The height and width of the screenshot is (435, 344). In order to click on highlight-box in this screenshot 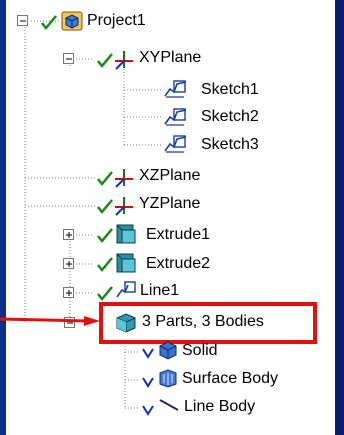, I will do `click(208, 323)`.